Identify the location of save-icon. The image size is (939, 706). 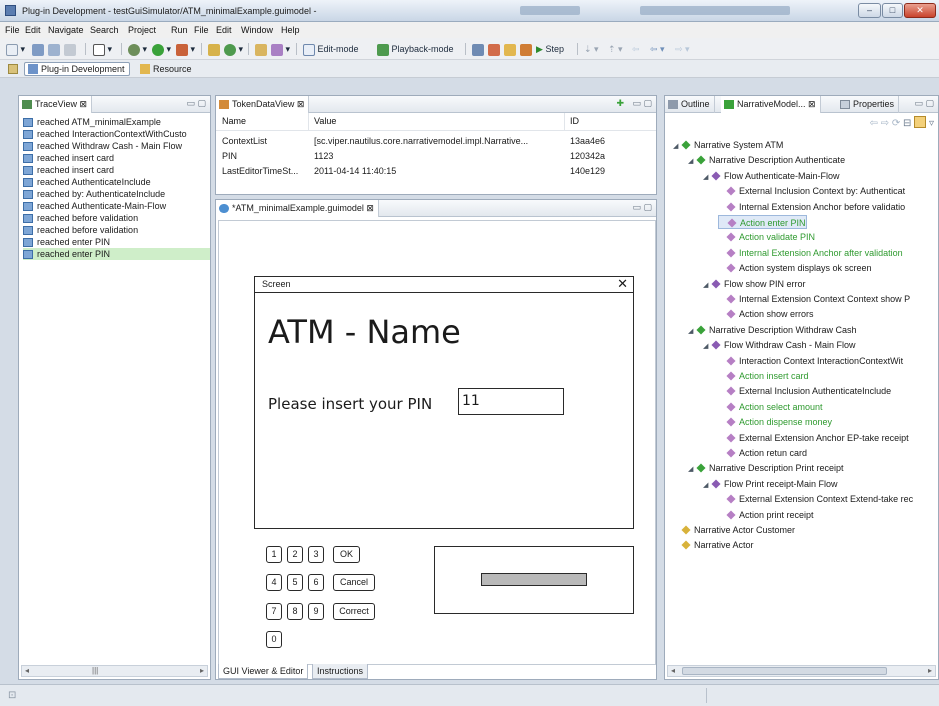
(38, 49).